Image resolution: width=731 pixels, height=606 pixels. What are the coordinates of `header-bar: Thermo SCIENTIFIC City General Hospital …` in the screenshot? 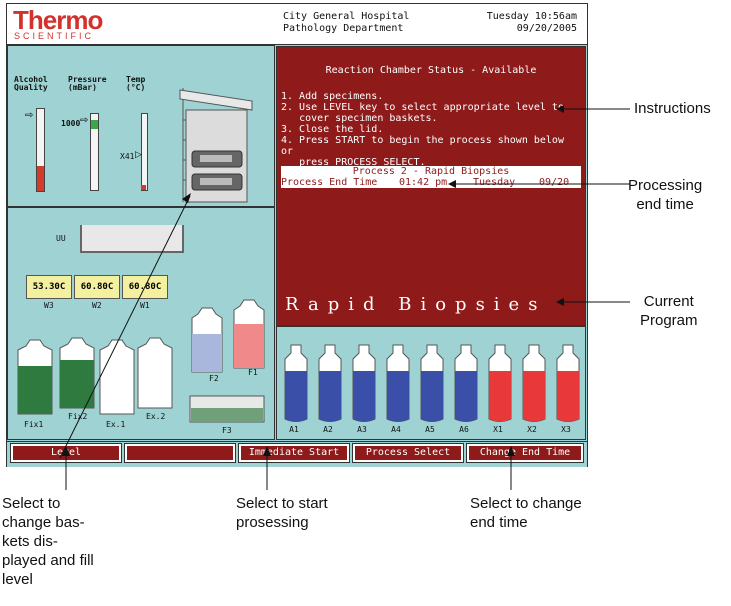 It's located at (297, 24).